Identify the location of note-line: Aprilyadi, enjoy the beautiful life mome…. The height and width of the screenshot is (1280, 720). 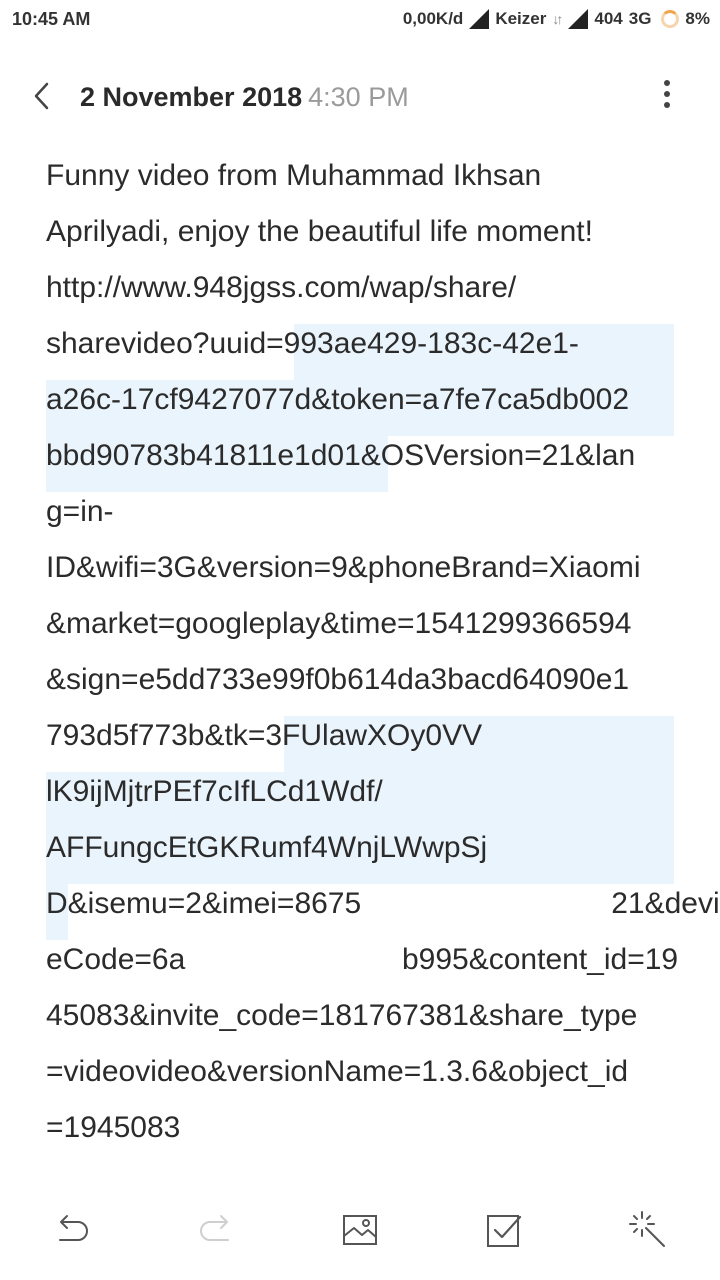
(319, 231).